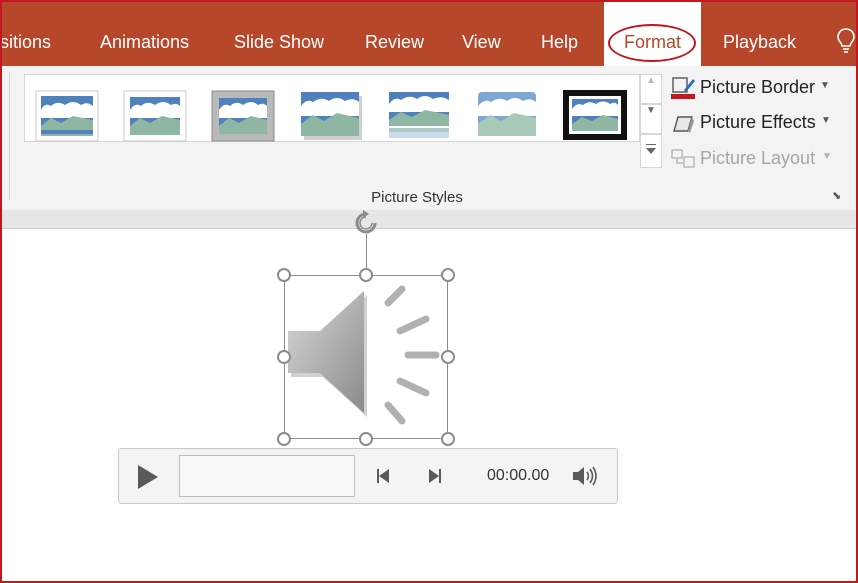 This screenshot has height=583, width=858. I want to click on picture-style-thick-matte-gray, so click(243, 116).